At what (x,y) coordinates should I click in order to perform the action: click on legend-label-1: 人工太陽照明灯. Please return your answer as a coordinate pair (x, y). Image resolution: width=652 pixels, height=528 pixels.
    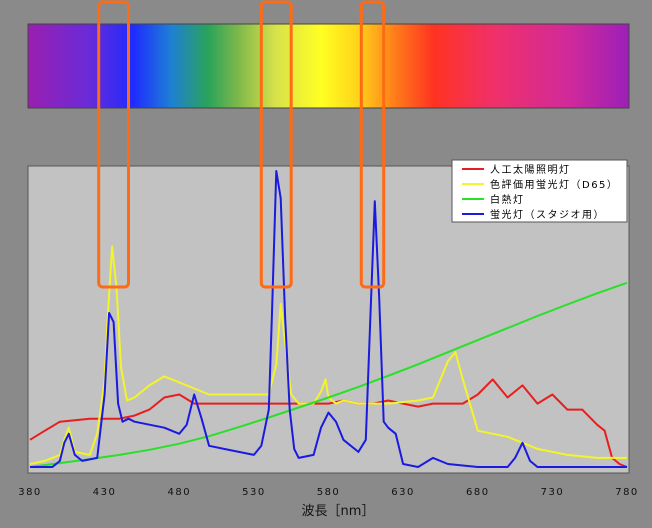
    Looking at the image, I should click on (530, 169).